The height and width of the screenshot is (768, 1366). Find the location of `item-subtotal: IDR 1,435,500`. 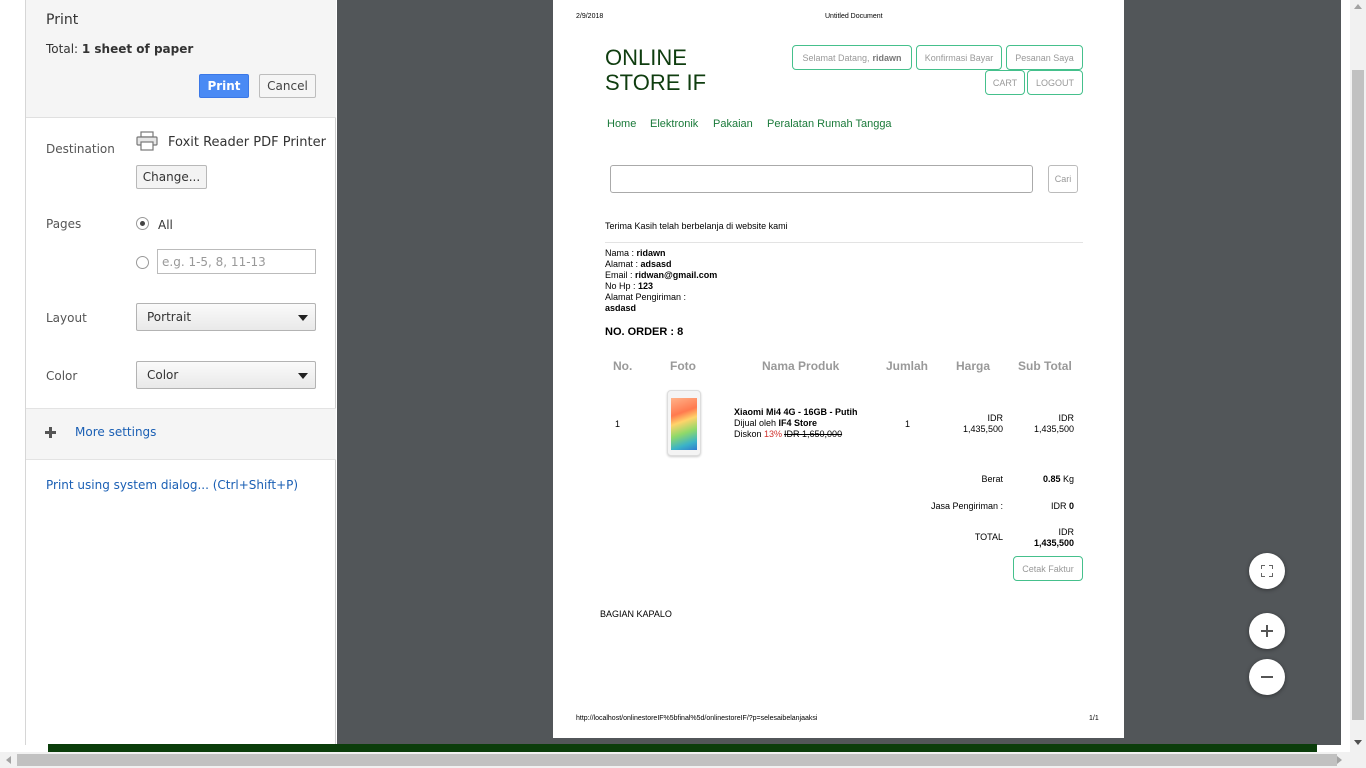

item-subtotal: IDR 1,435,500 is located at coordinates (1038, 424).